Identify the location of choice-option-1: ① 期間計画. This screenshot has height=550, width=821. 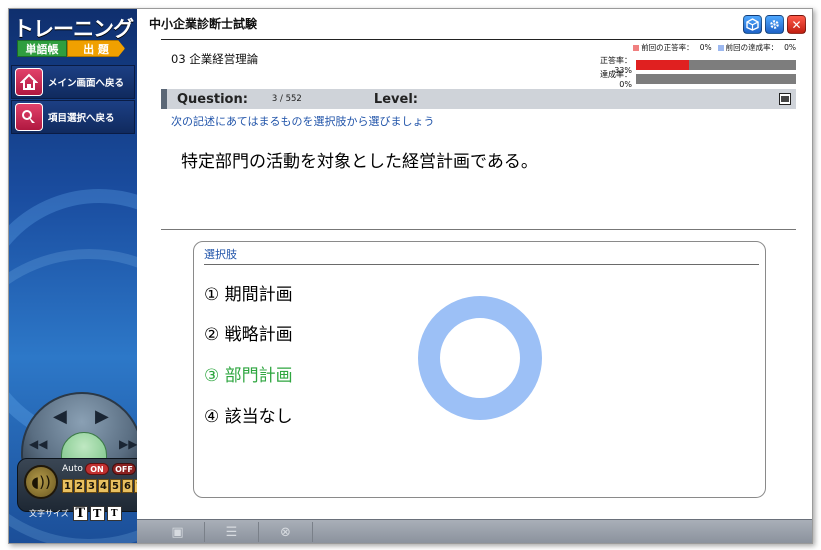
(248, 292).